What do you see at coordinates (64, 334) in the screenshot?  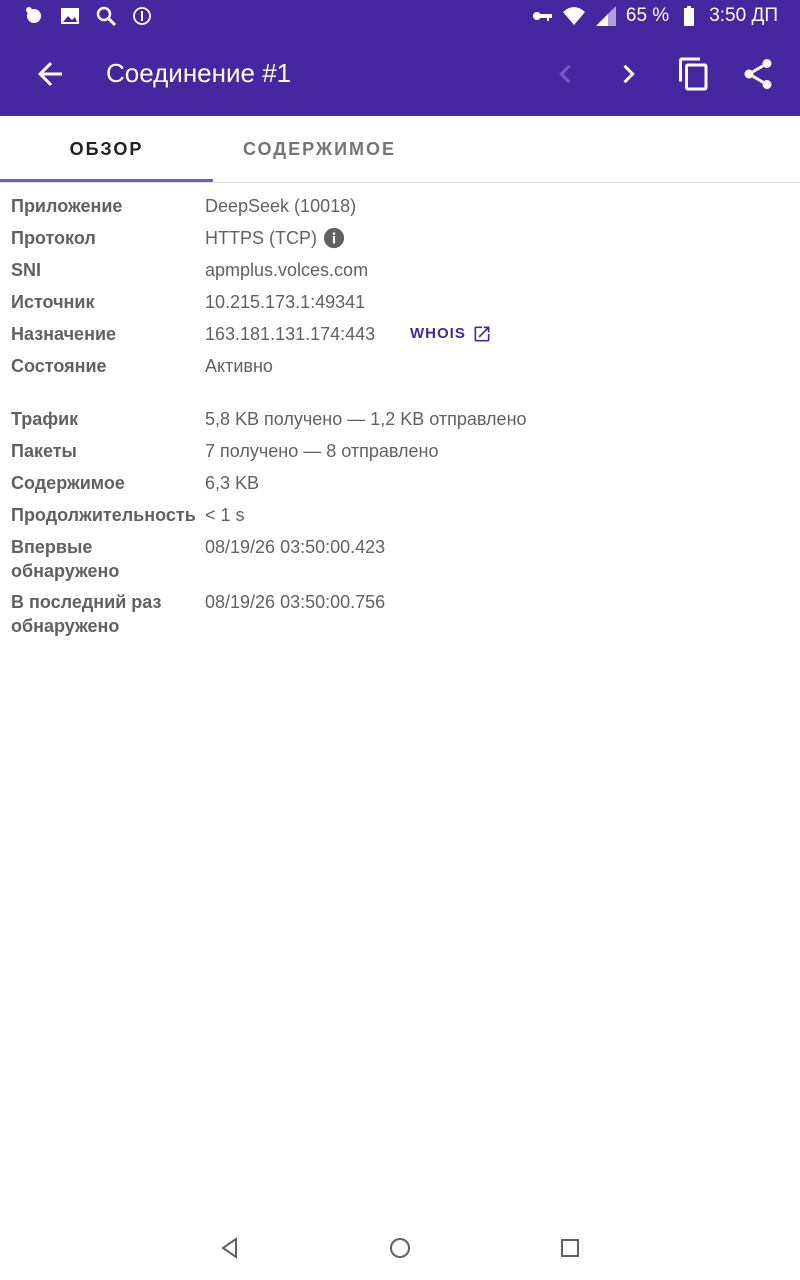 I see `destination-label: Назначение` at bounding box center [64, 334].